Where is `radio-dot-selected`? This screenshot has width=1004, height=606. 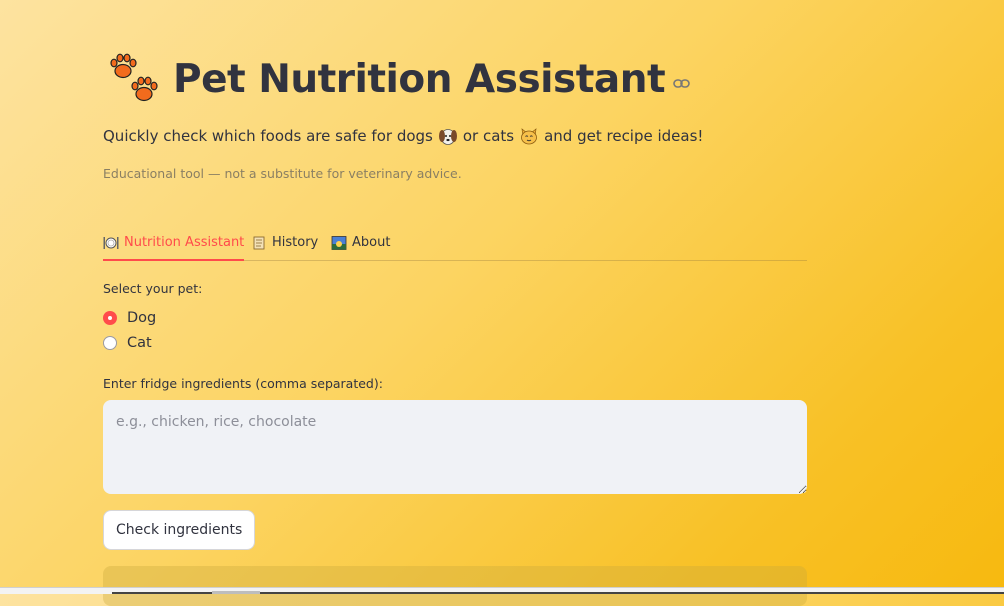
radio-dot-selected is located at coordinates (110, 318).